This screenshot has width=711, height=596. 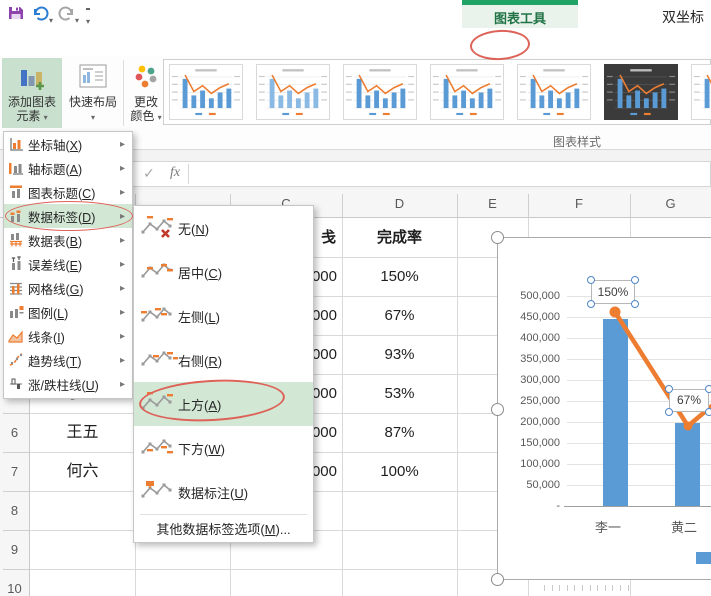 I want to click on quick-layout-button: 快速布局 ▾, so click(x=93, y=93).